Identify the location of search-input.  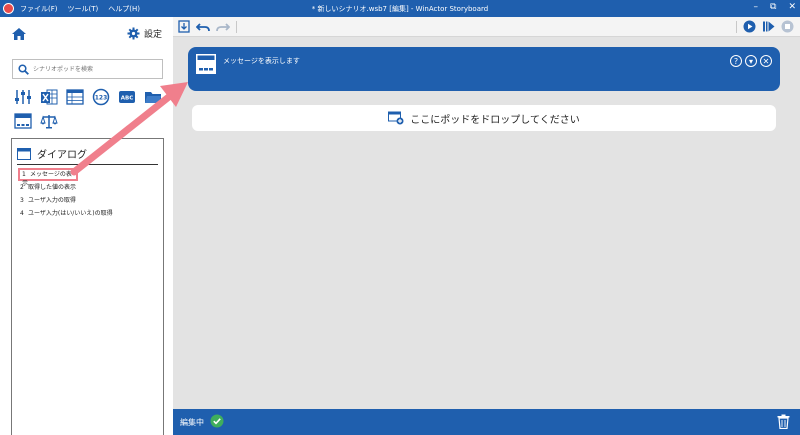
(95, 69).